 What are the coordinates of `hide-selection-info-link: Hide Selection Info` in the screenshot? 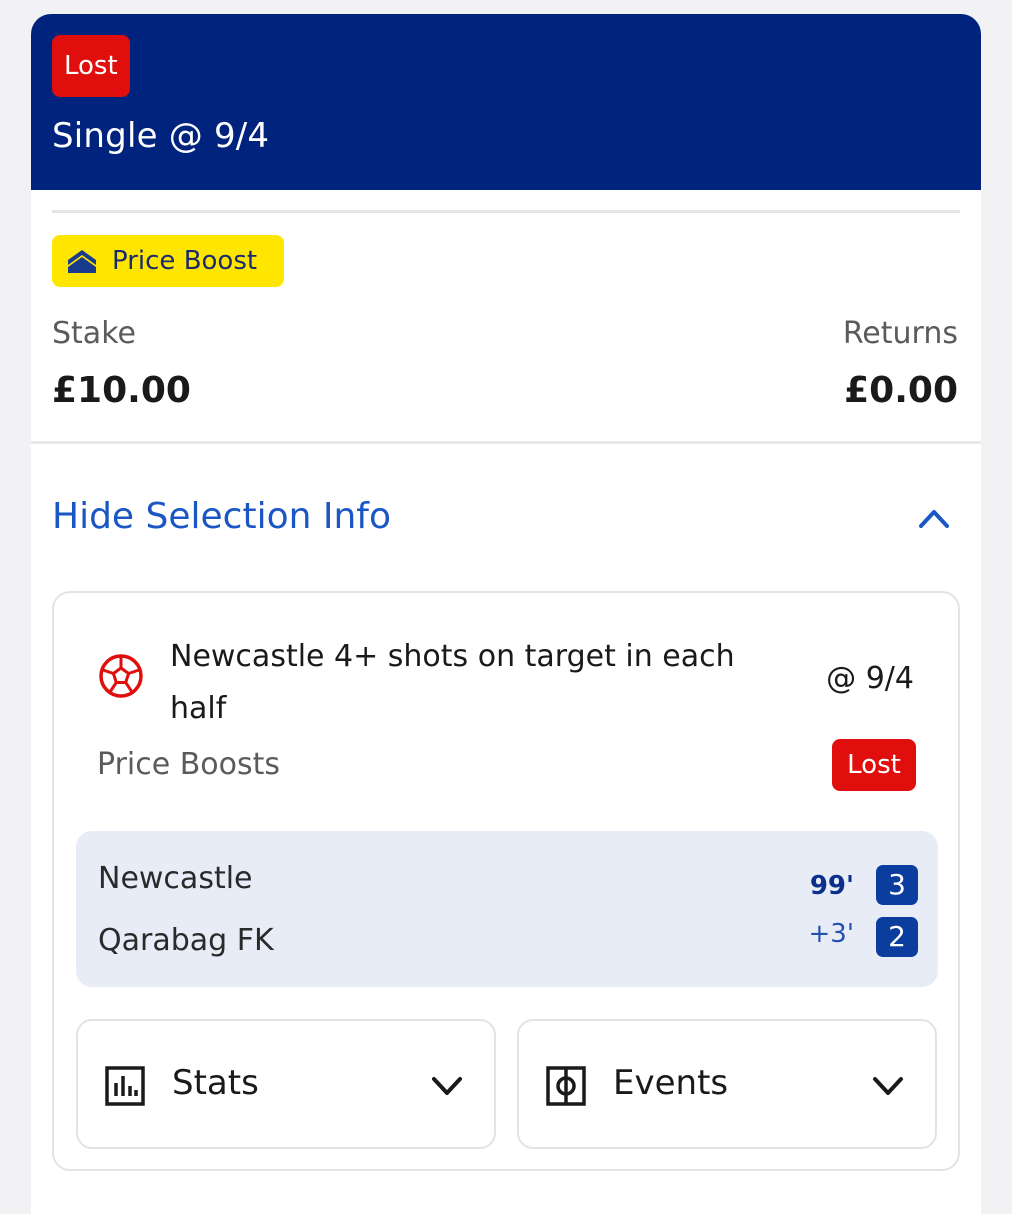 It's located at (221, 516).